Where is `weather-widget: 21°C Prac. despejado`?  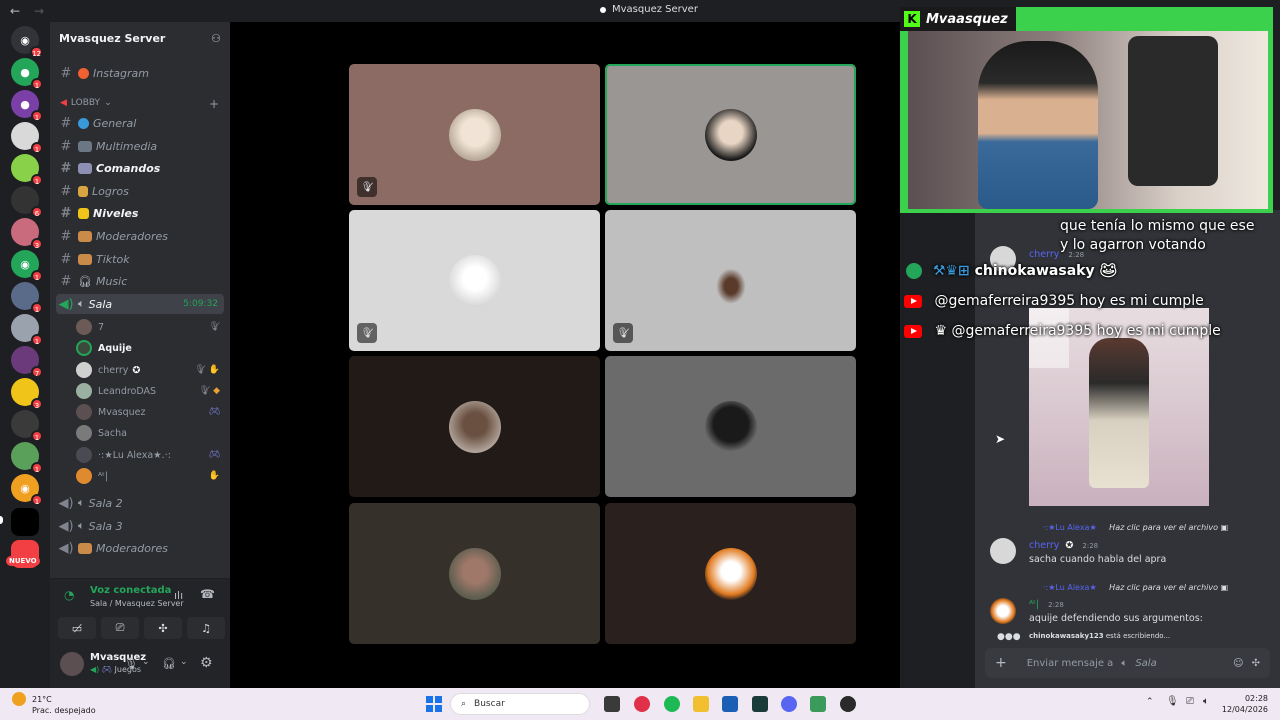 weather-widget: 21°C Prac. despejado is located at coordinates (54, 703).